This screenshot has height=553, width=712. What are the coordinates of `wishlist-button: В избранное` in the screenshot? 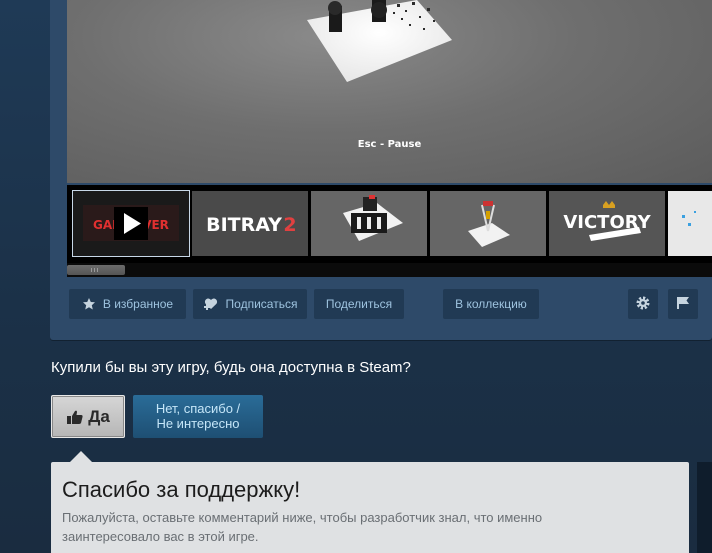 It's located at (127, 304).